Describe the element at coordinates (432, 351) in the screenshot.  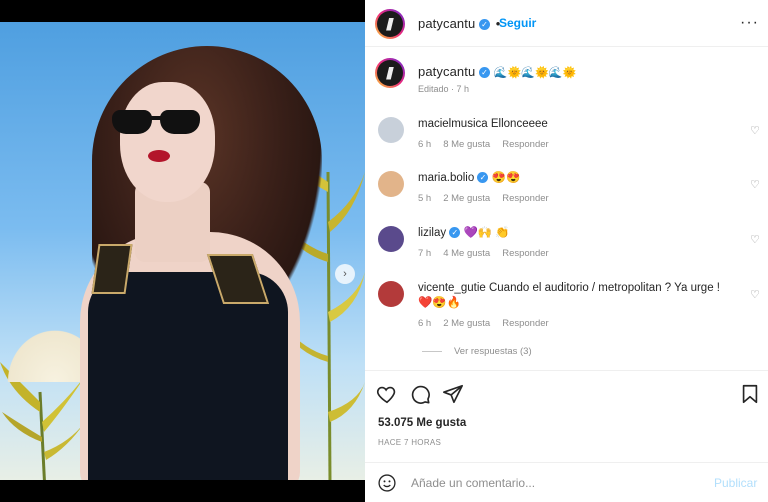
I see `replies-line` at that location.